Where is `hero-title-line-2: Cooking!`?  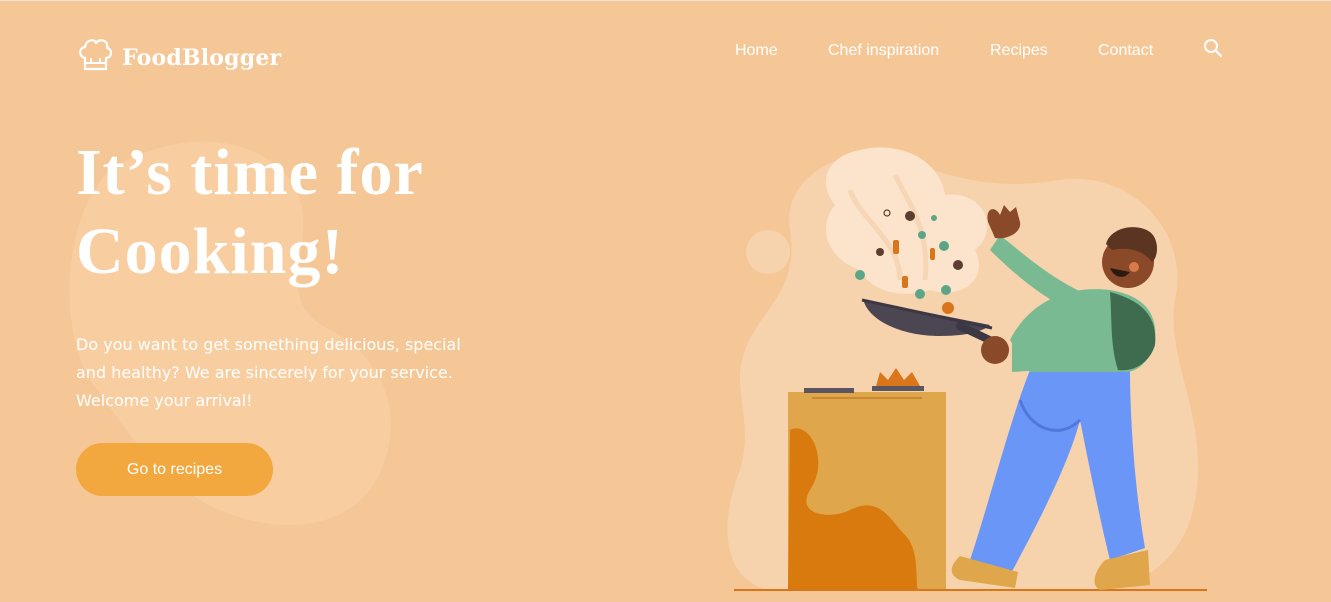 hero-title-line-2: Cooking! is located at coordinates (210, 251).